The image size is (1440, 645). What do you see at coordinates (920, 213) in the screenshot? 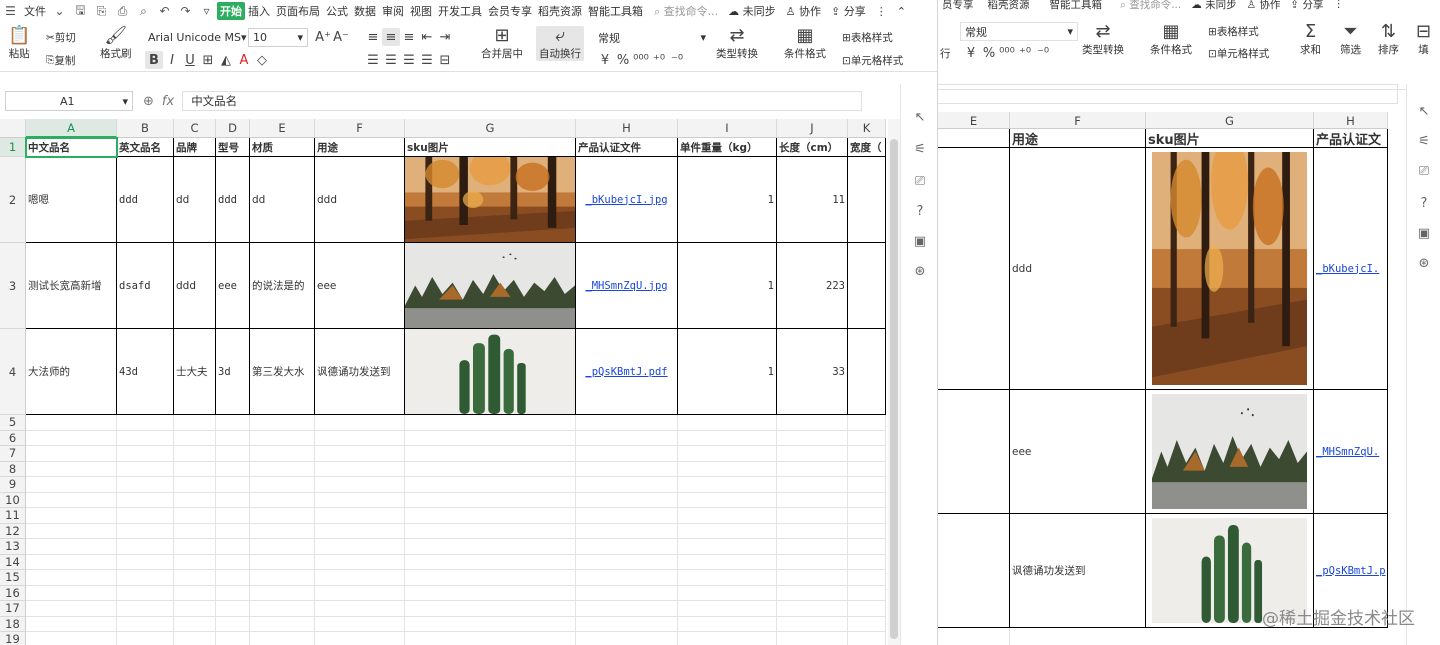
I see `help-icon: ?` at bounding box center [920, 213].